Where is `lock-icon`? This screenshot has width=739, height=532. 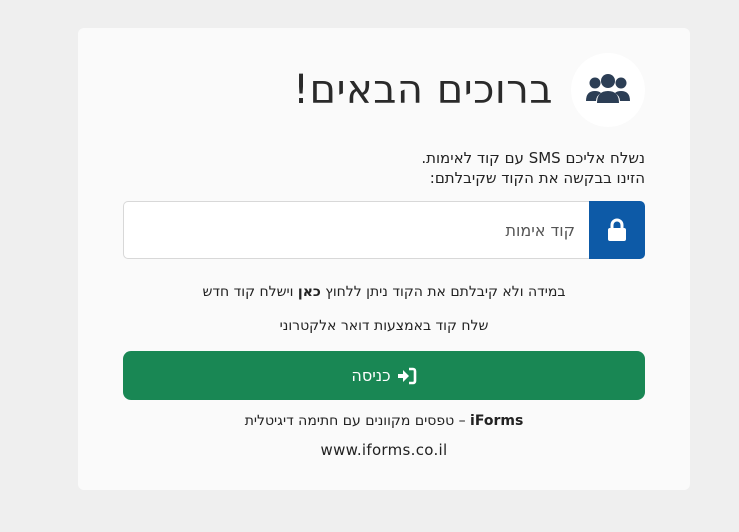
lock-icon is located at coordinates (617, 229).